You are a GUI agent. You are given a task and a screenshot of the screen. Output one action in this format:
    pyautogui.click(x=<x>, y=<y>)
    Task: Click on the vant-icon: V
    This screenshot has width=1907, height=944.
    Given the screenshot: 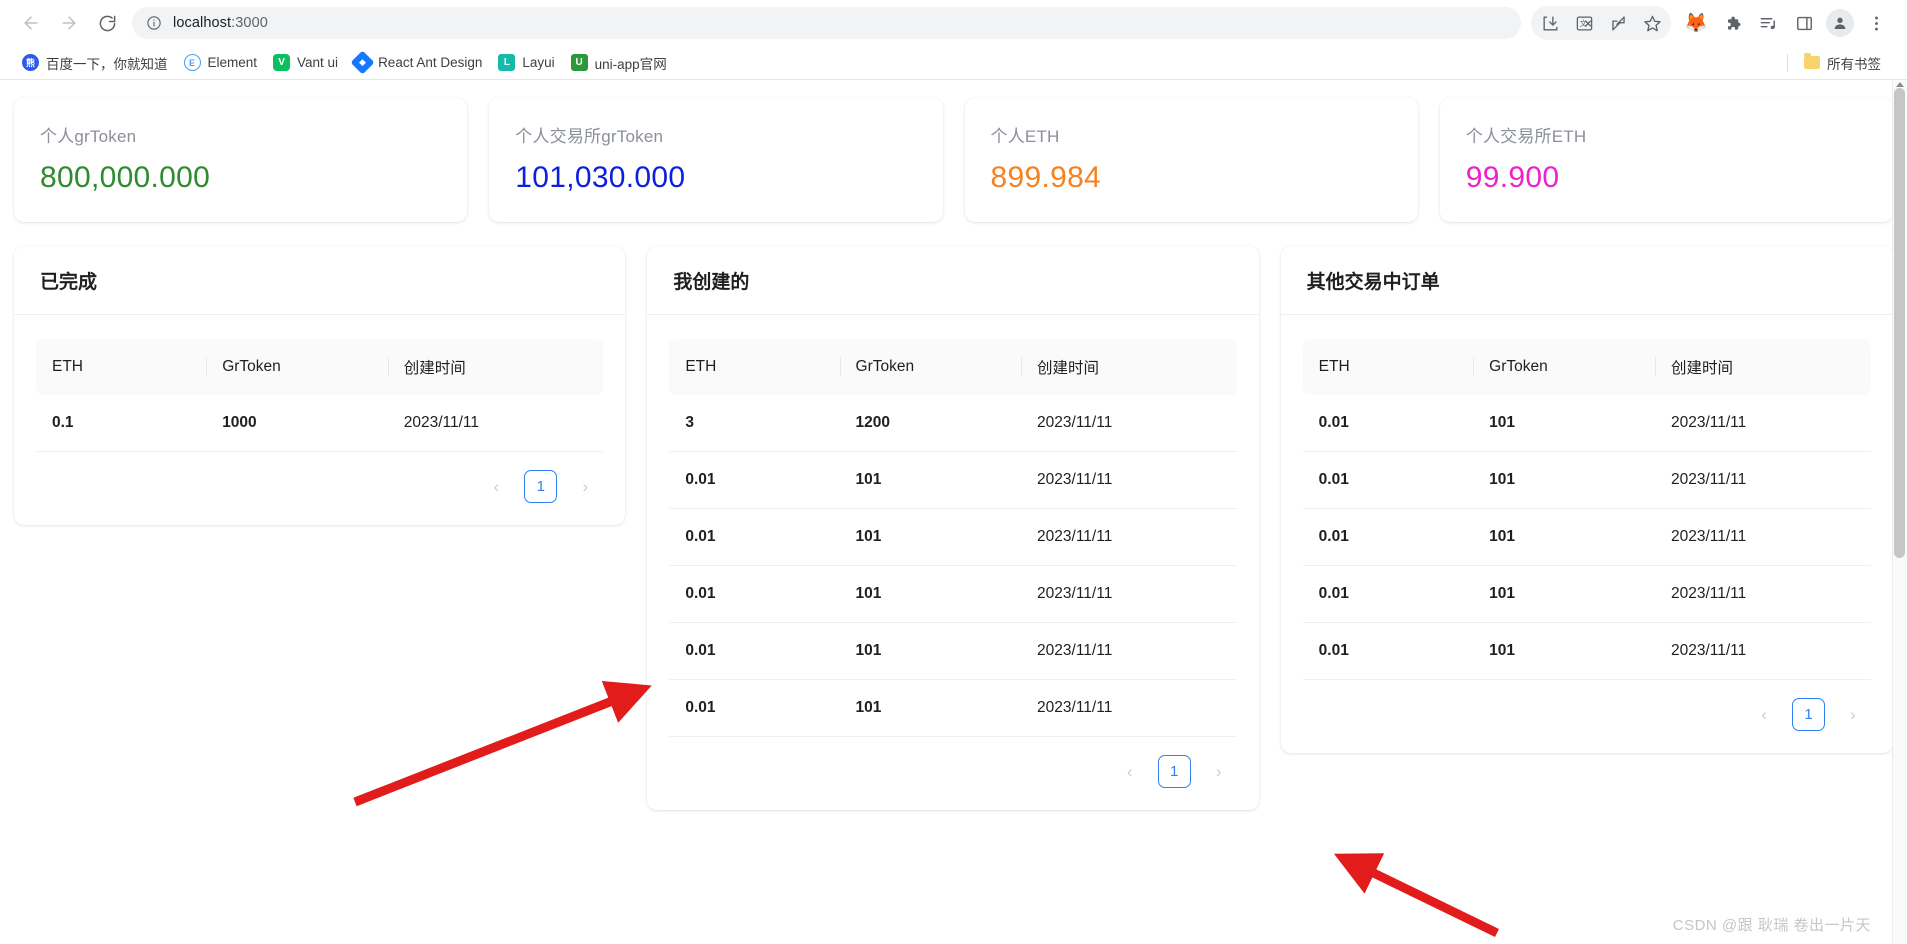 What is the action you would take?
    pyautogui.click(x=282, y=62)
    